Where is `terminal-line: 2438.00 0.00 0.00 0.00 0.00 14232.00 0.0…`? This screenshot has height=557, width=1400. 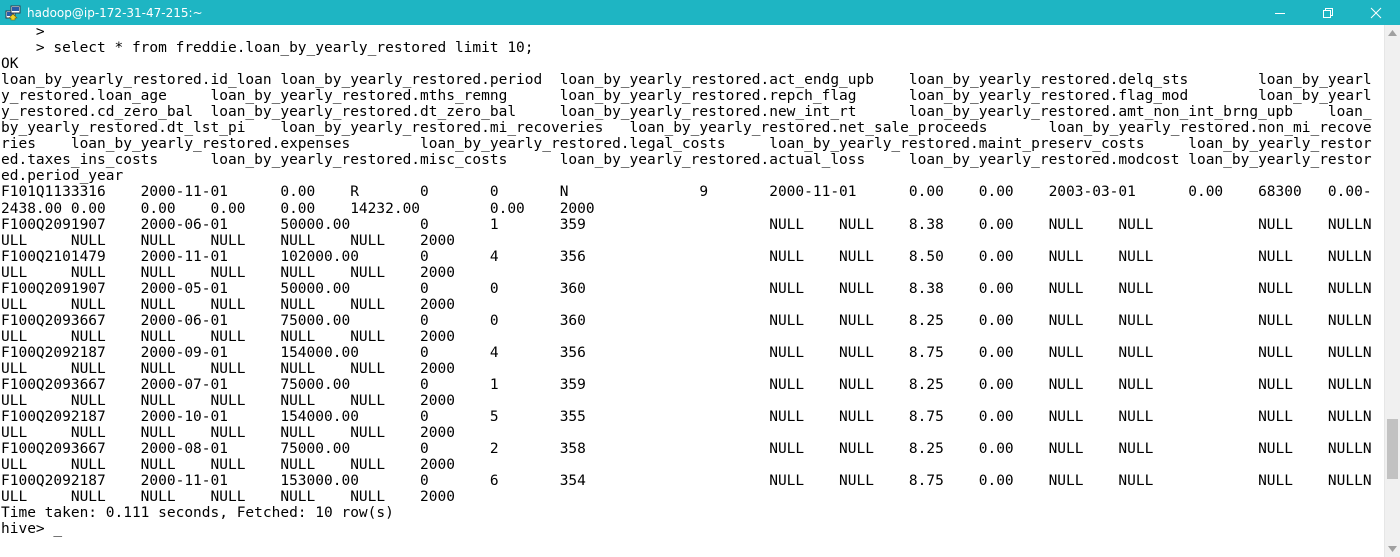 terminal-line: 2438.00 0.00 0.00 0.00 0.00 14232.00 0.0… is located at coordinates (298, 208).